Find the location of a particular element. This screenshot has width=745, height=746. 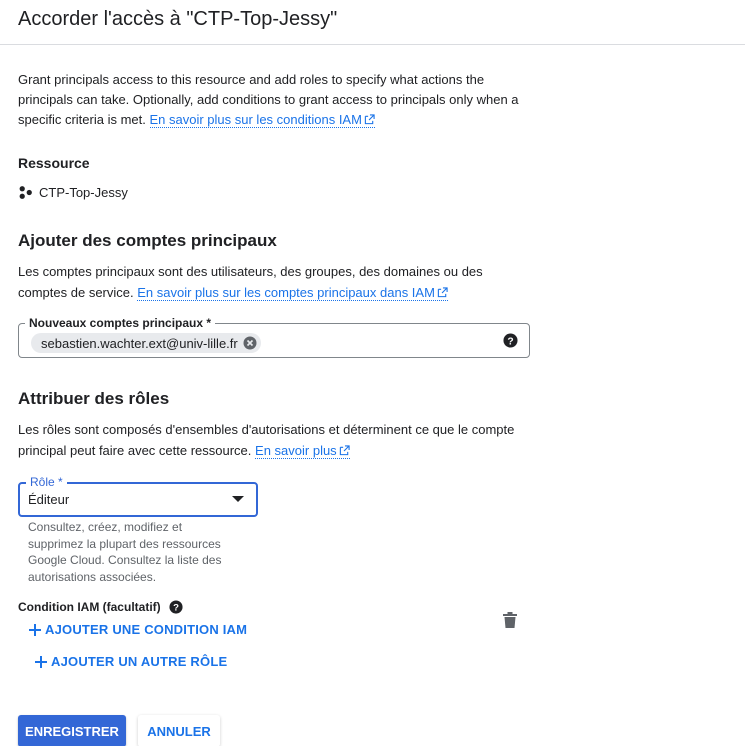

iam-conditions-link: En savoir plus sur les conditions IAM is located at coordinates (262, 120).